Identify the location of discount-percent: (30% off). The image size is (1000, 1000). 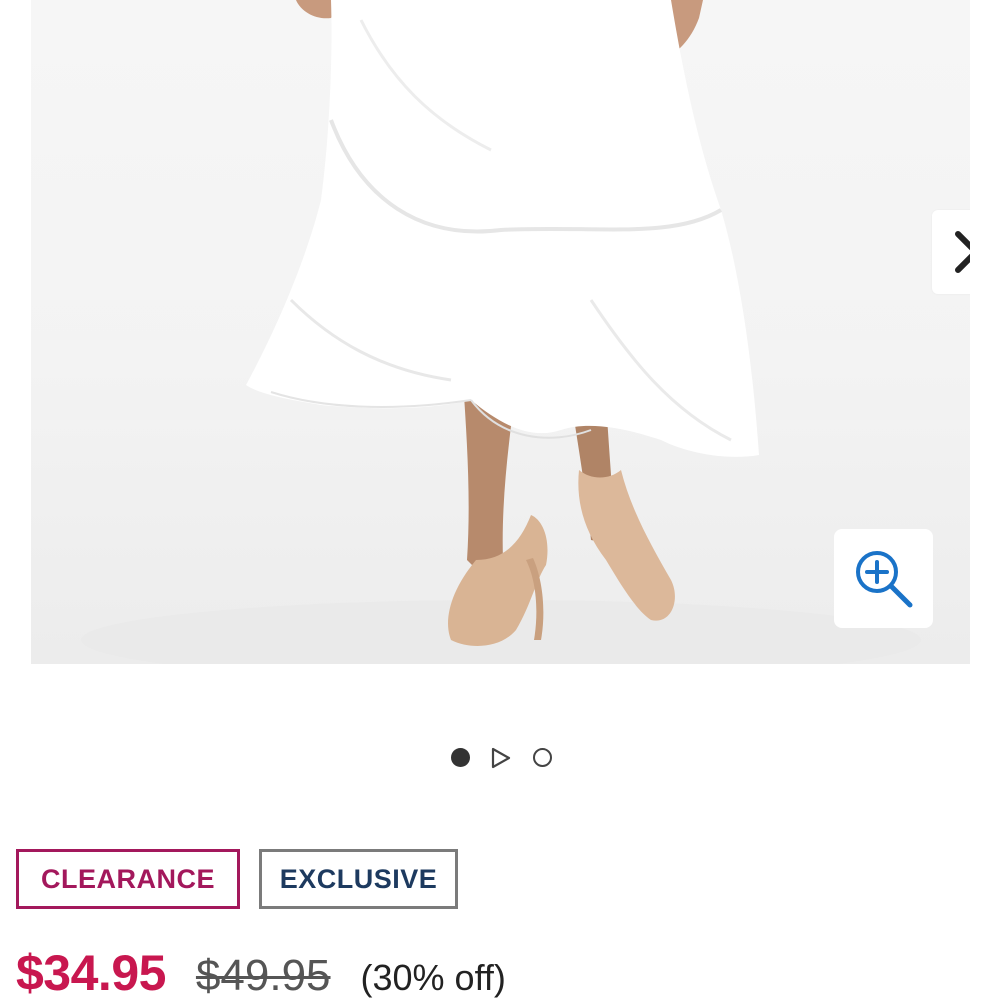
(433, 977).